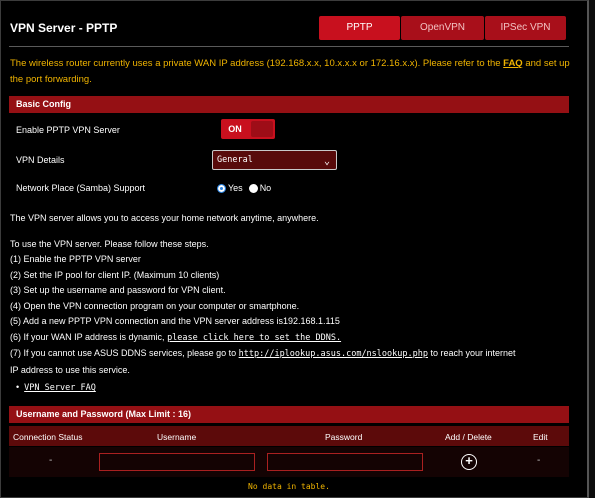 The height and width of the screenshot is (498, 595). What do you see at coordinates (468, 437) in the screenshot?
I see `col-add-delete: Add / Delete` at bounding box center [468, 437].